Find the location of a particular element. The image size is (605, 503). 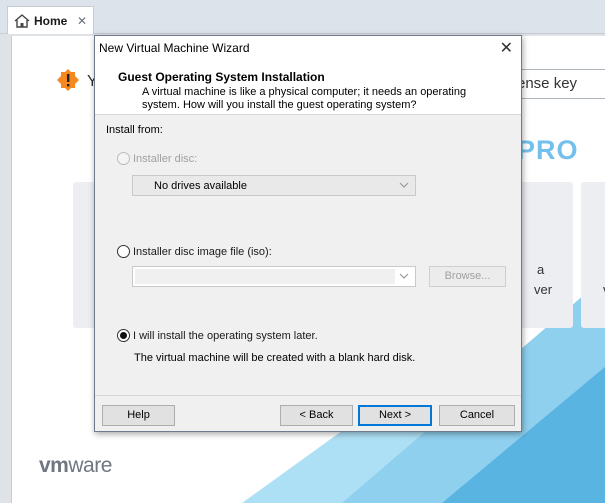

help-button: Help is located at coordinates (138, 415).